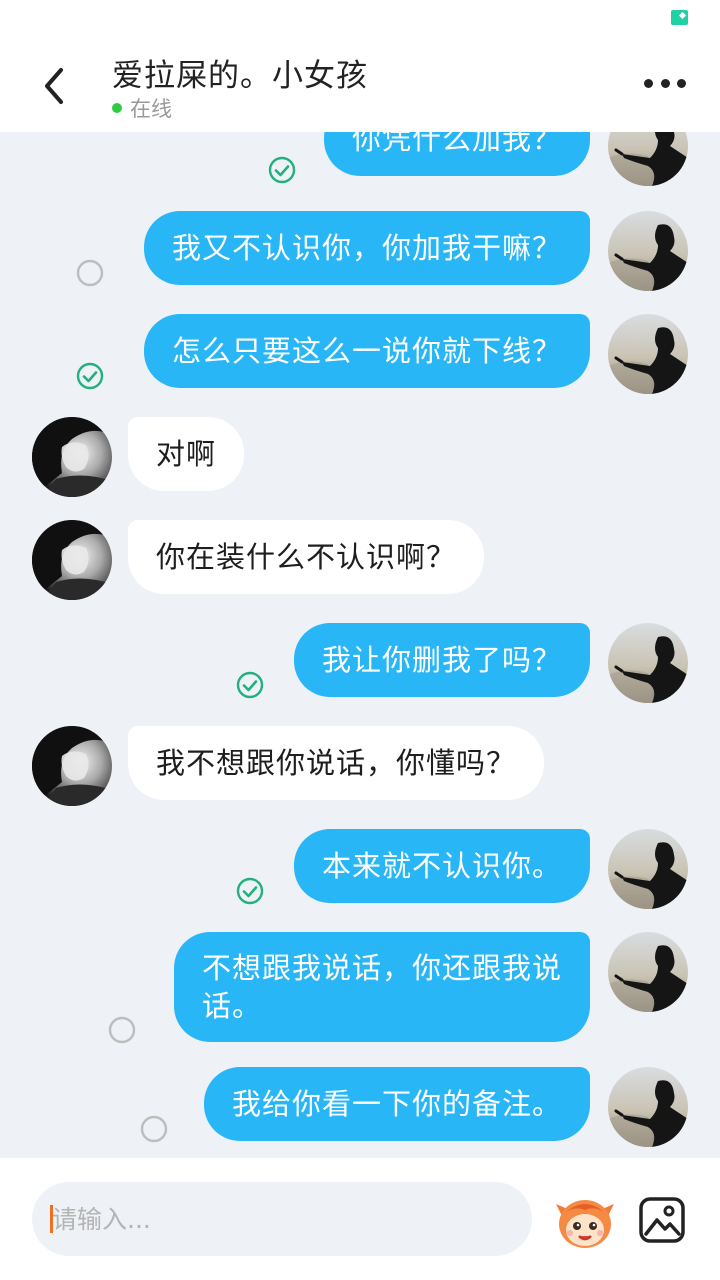 This screenshot has width=720, height=1280. Describe the element at coordinates (151, 109) in the screenshot. I see `online-status-label: 在线` at that location.